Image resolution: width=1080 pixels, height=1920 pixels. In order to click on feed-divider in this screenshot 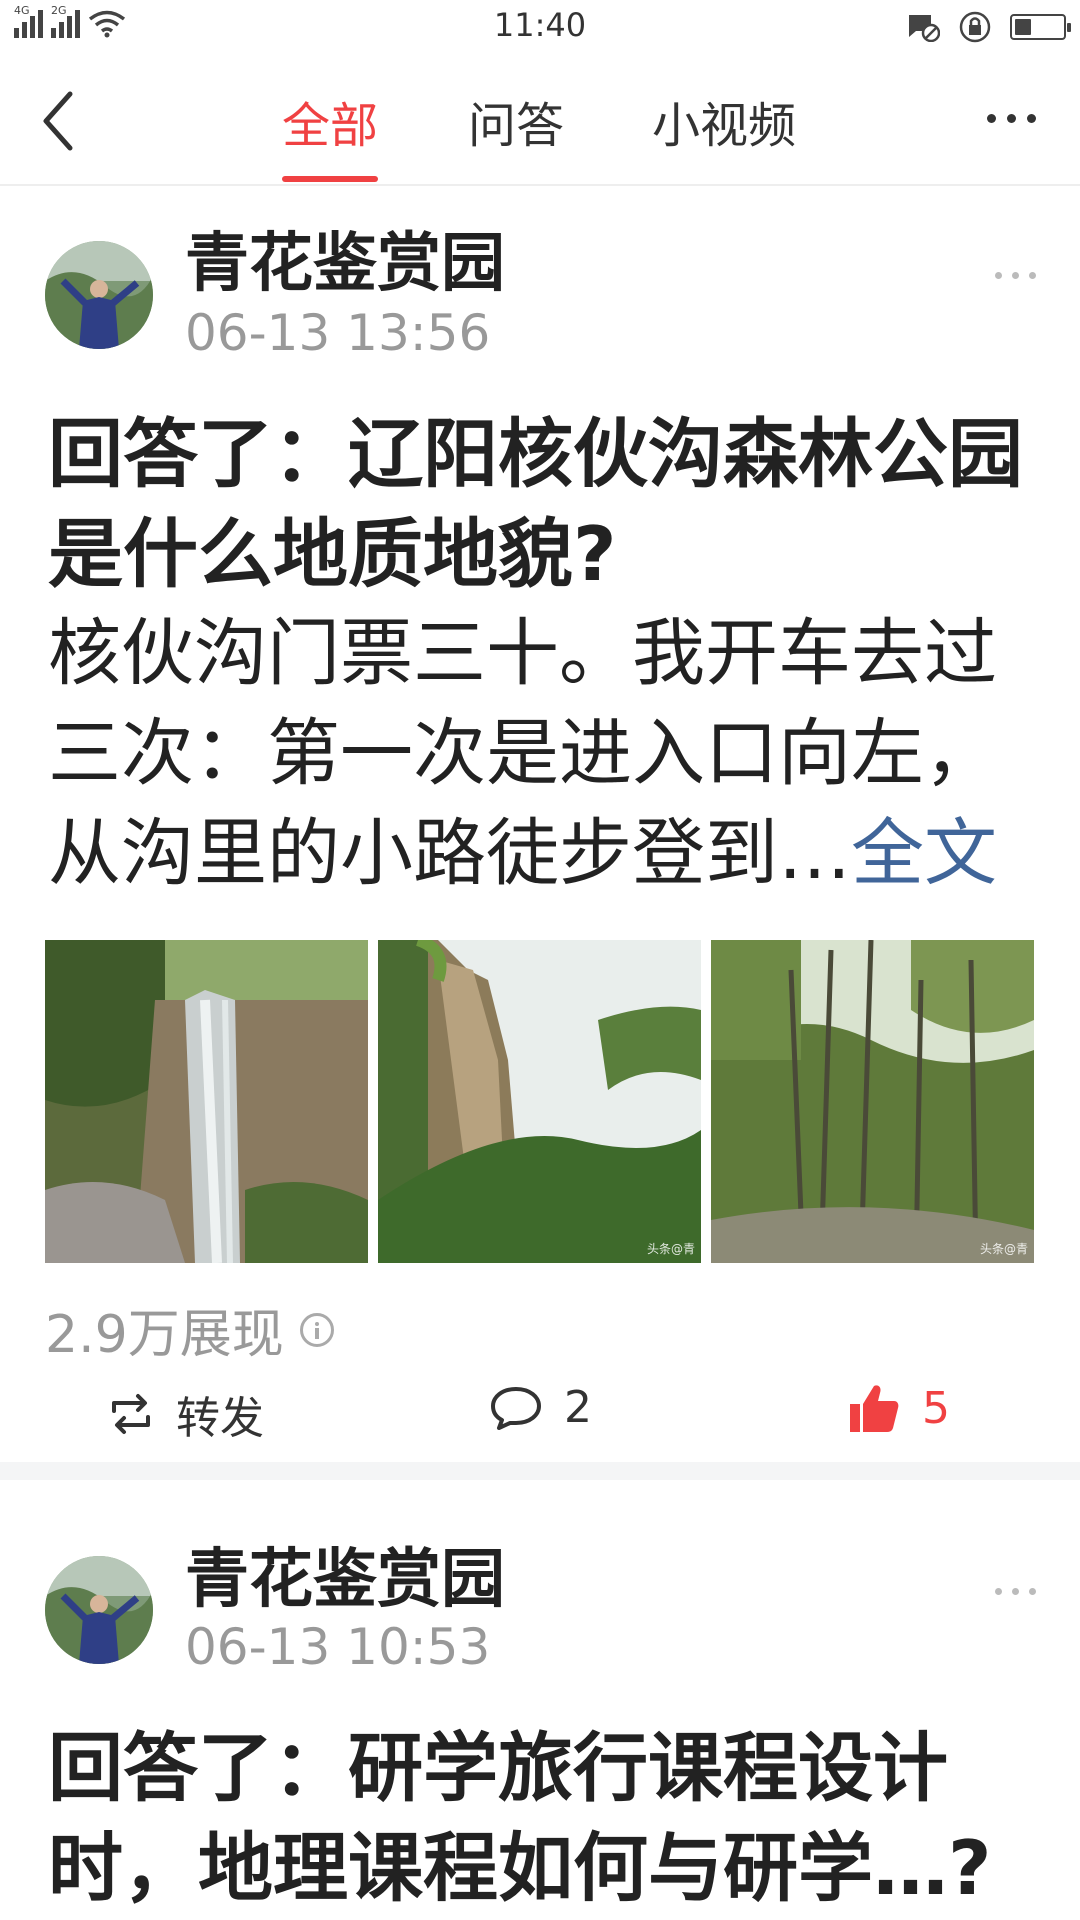, I will do `click(540, 1471)`.